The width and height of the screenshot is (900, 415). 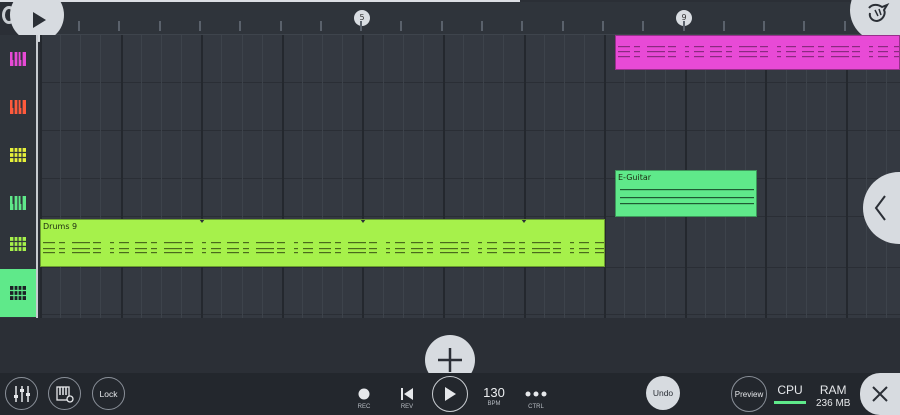 I want to click on ctrl-button: CTRL, so click(x=536, y=397).